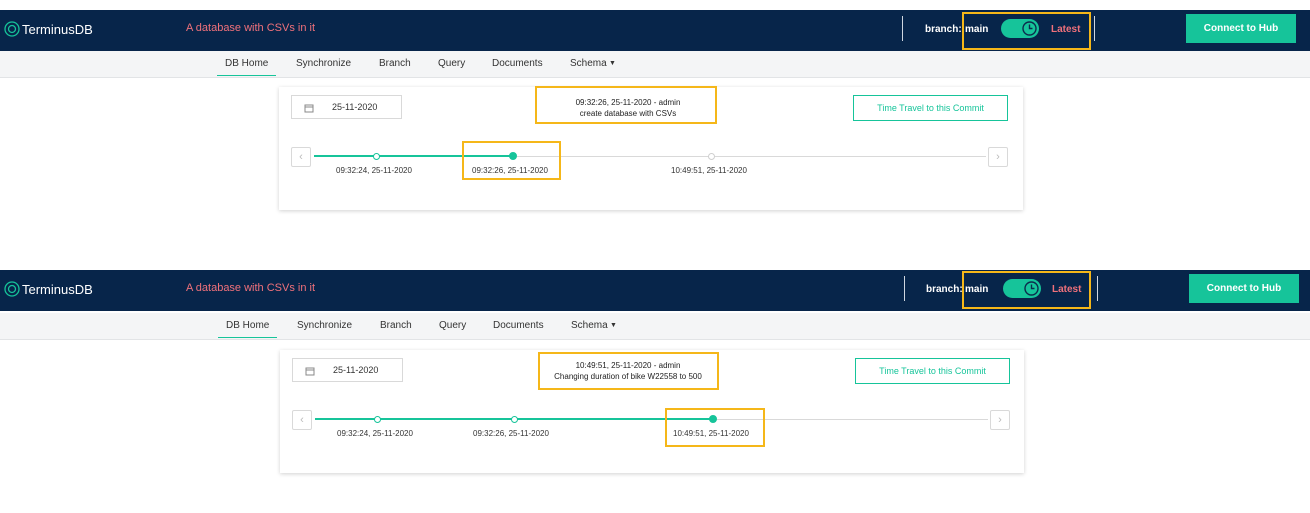 The height and width of the screenshot is (513, 1310). I want to click on timeline-track, so click(750, 156).